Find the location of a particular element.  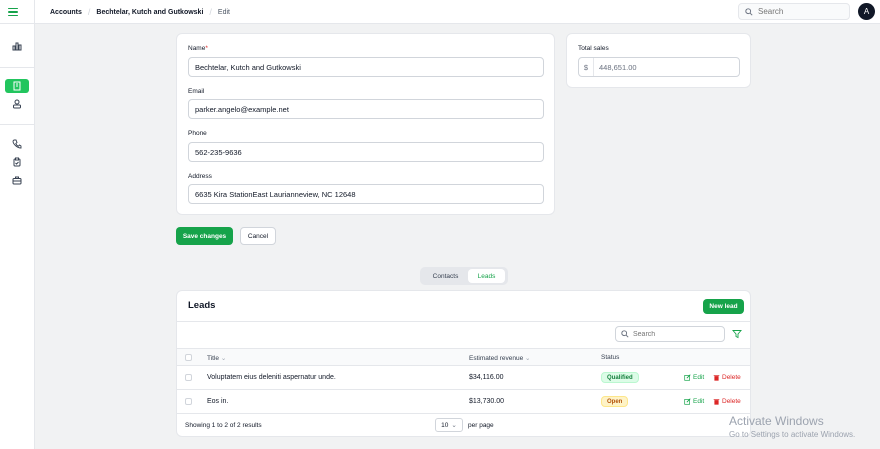

activation-watermark-title: Activate Windows is located at coordinates (776, 421).